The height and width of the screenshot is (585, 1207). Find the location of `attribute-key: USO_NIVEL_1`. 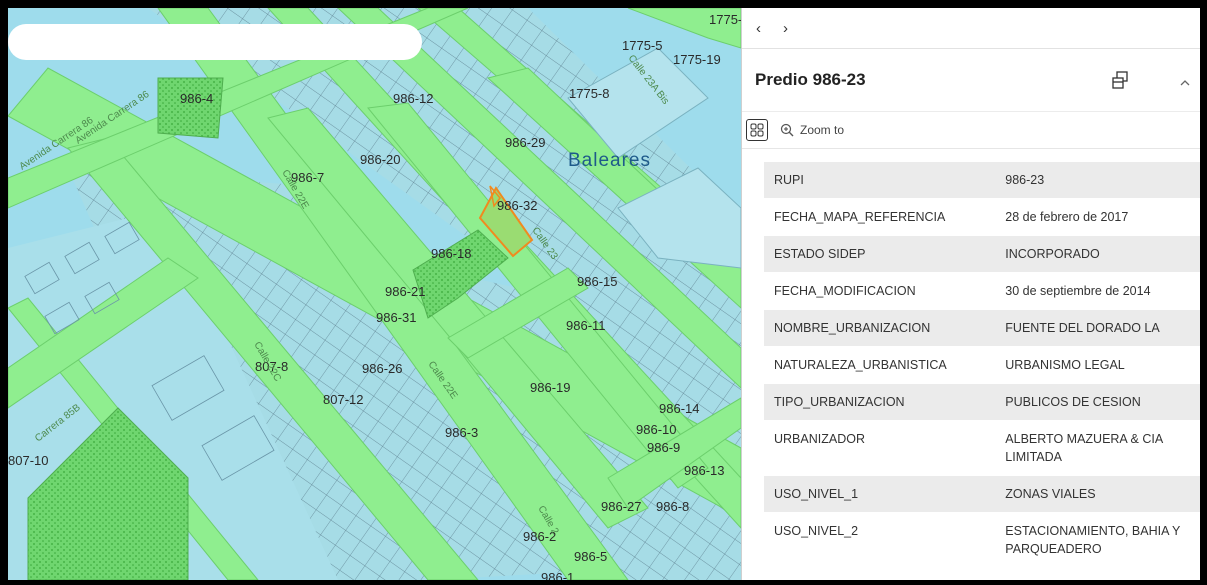

attribute-key: USO_NIVEL_1 is located at coordinates (880, 494).